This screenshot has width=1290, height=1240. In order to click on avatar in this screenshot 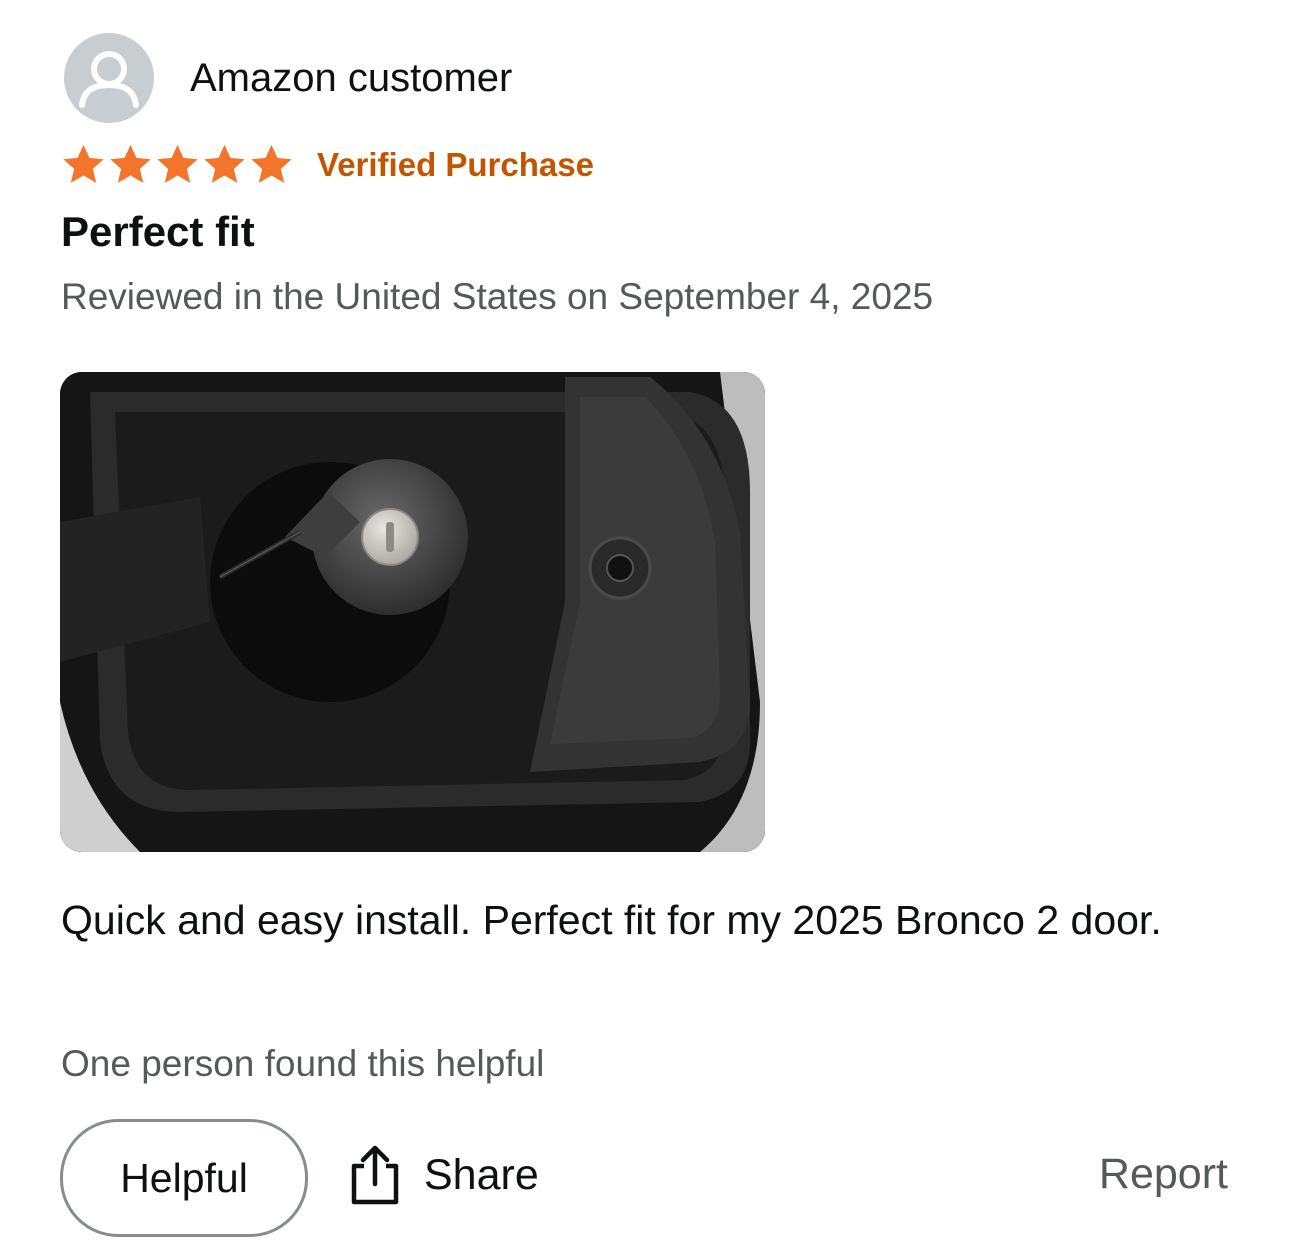, I will do `click(109, 78)`.